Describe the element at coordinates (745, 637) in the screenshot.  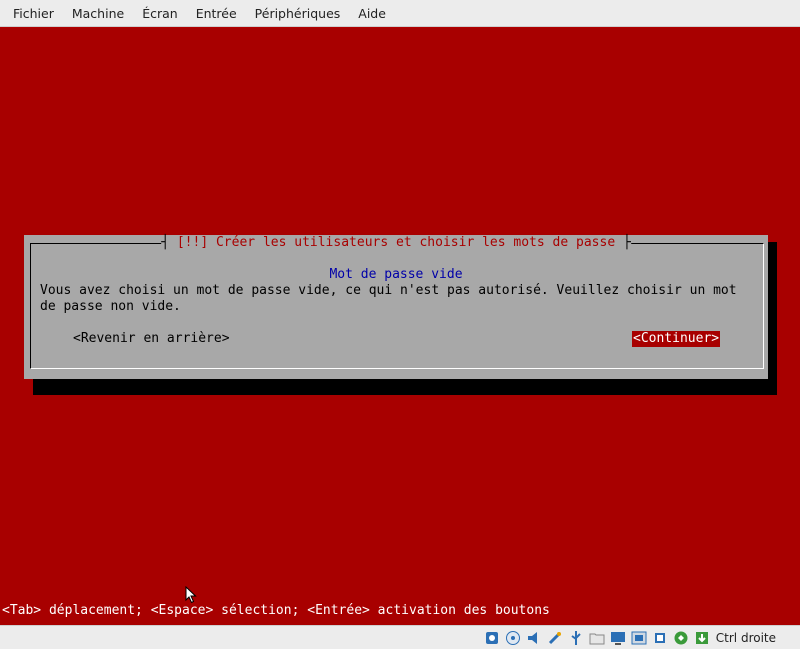
I see `host-key-label: Ctrl droite` at that location.